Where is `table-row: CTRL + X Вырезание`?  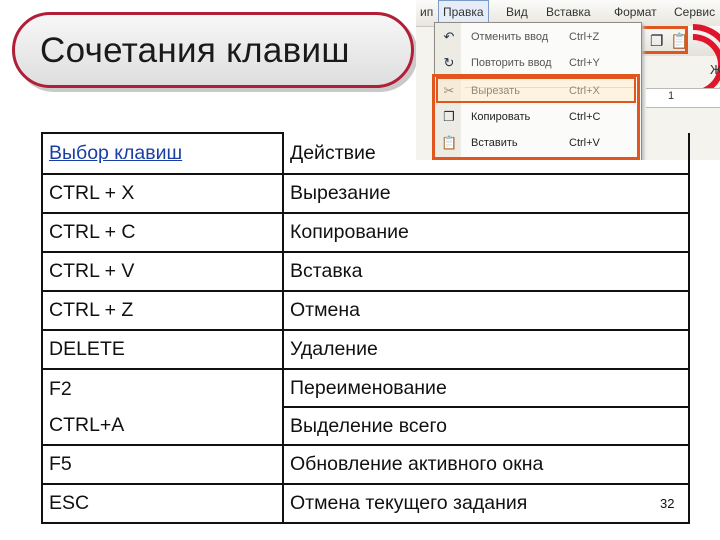 table-row: CTRL + X Вырезание is located at coordinates (365, 193).